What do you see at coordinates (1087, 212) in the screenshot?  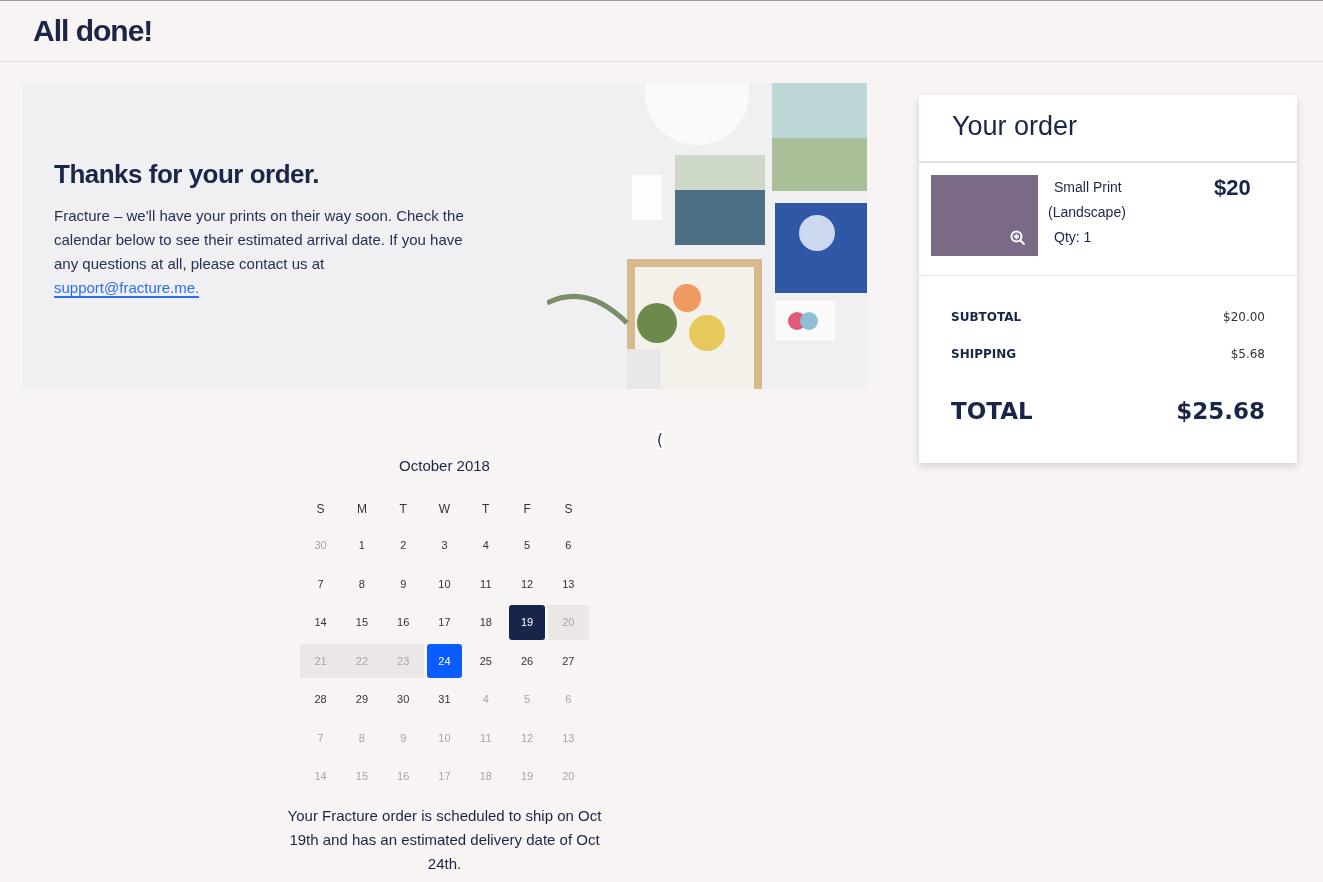 I see `item-variant: (Landscape)` at bounding box center [1087, 212].